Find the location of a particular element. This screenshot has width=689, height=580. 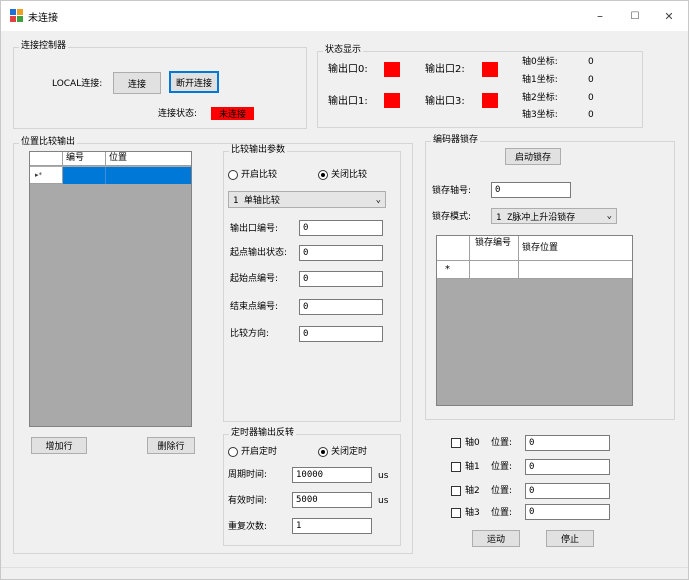

period-input: 10000 is located at coordinates (332, 475).